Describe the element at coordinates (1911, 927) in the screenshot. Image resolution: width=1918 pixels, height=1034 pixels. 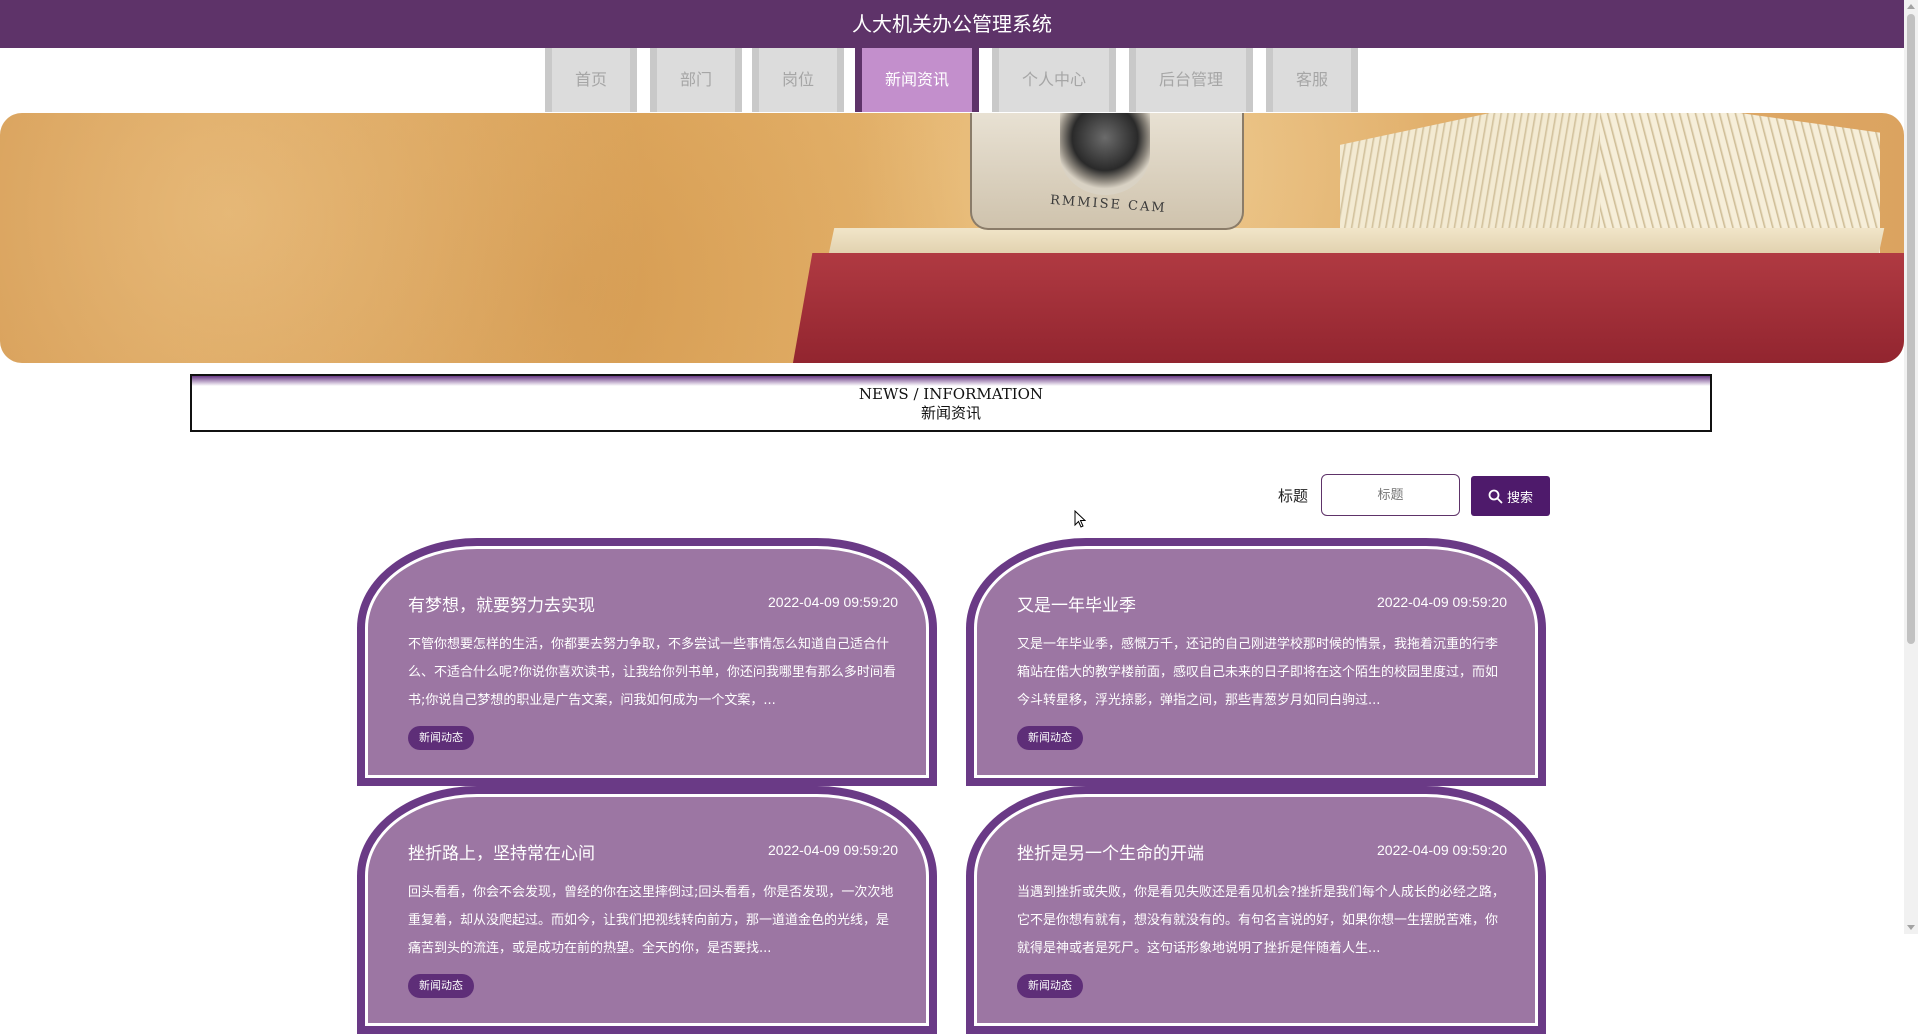
I see `scroll-down-arrow-icon` at that location.